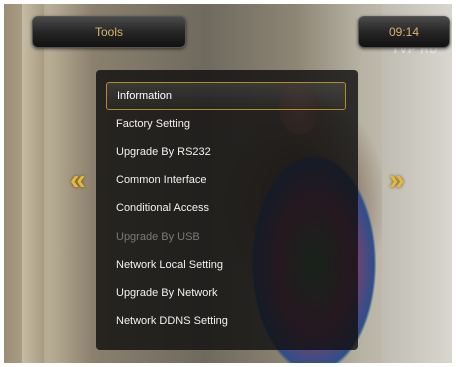  I want to click on menu-item-factory-setting: Factory Setting, so click(226, 124).